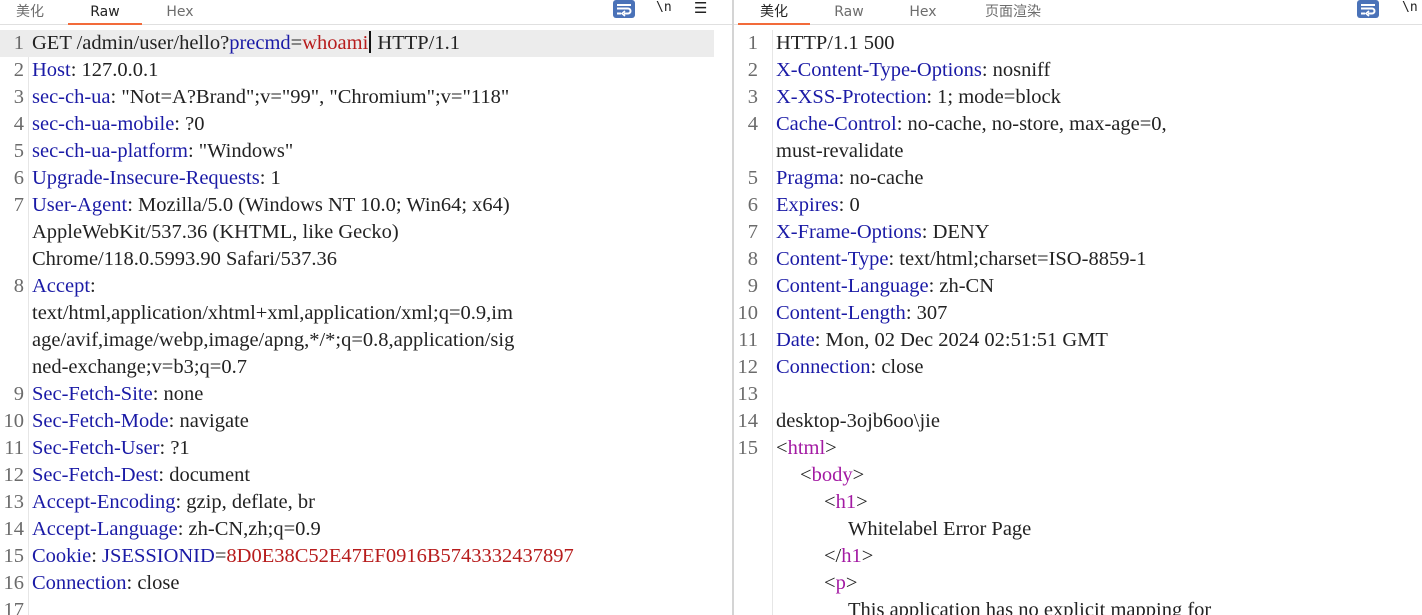 The width and height of the screenshot is (1422, 615). I want to click on header-name: Host, so click(51, 70).